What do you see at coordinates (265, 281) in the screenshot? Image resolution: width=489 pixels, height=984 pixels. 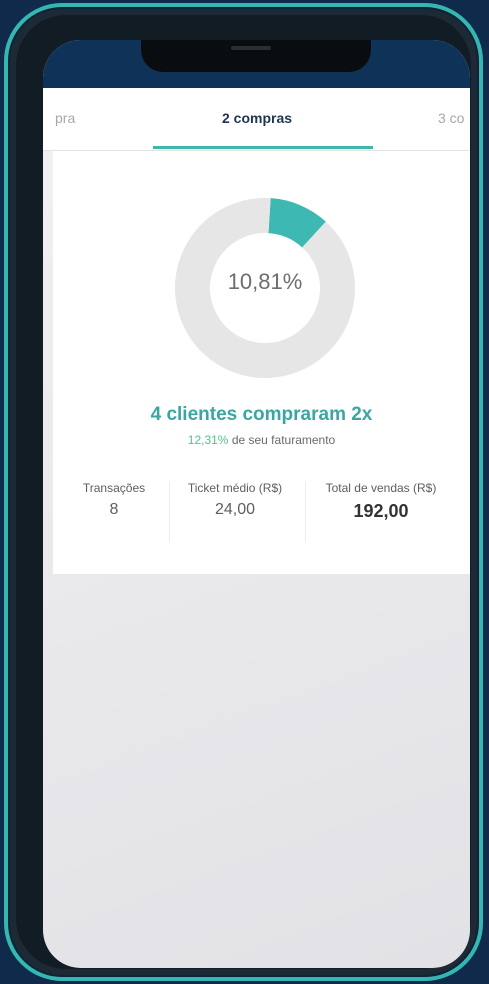 I see `donut-center-label: 10,81%` at bounding box center [265, 281].